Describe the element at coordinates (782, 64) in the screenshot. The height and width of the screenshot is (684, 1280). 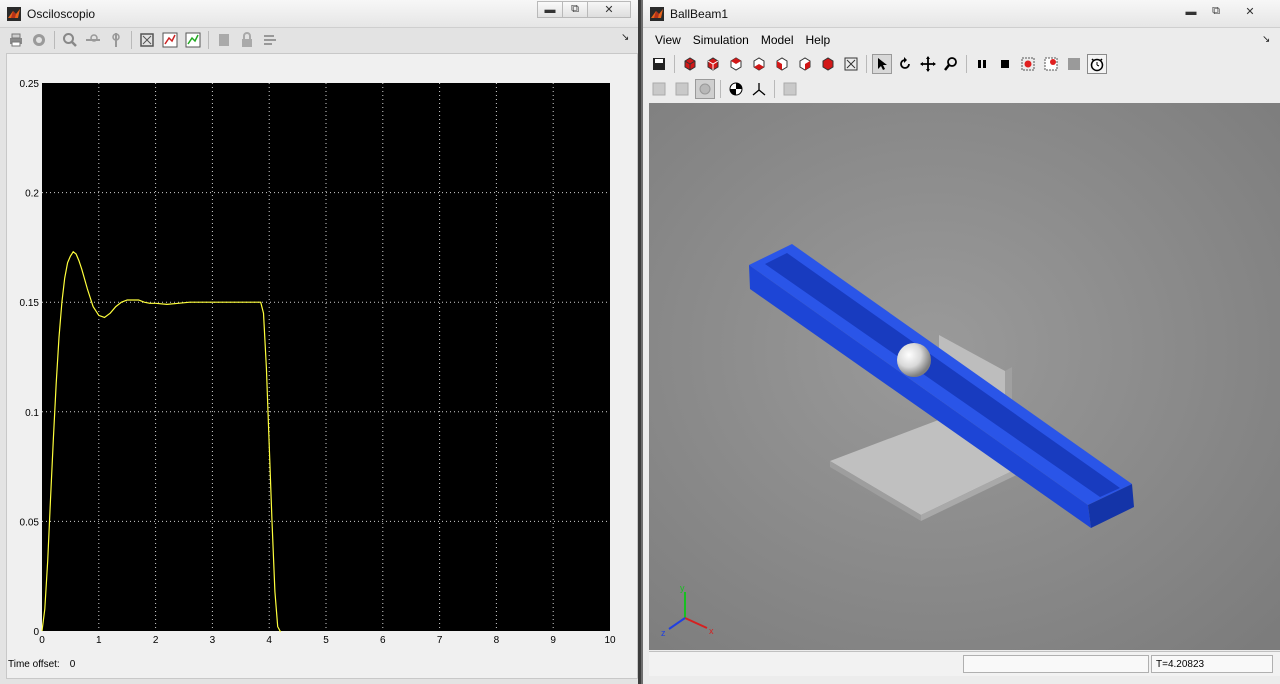
I see `view-left-button` at that location.